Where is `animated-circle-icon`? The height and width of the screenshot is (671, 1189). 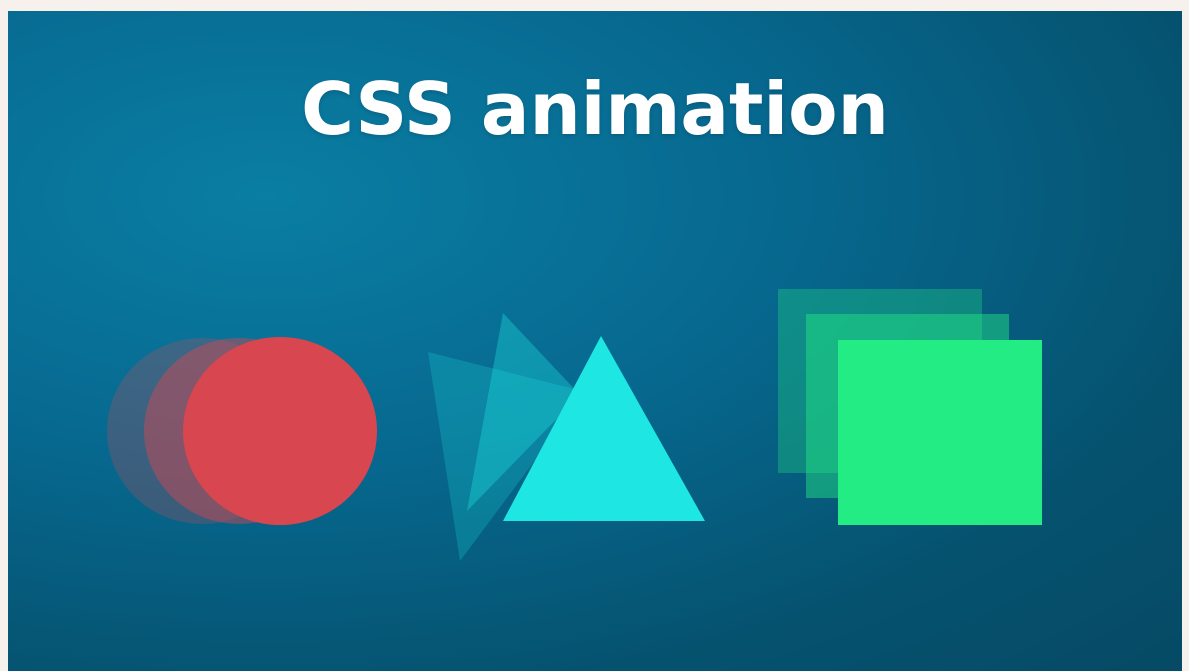 animated-circle-icon is located at coordinates (242, 431).